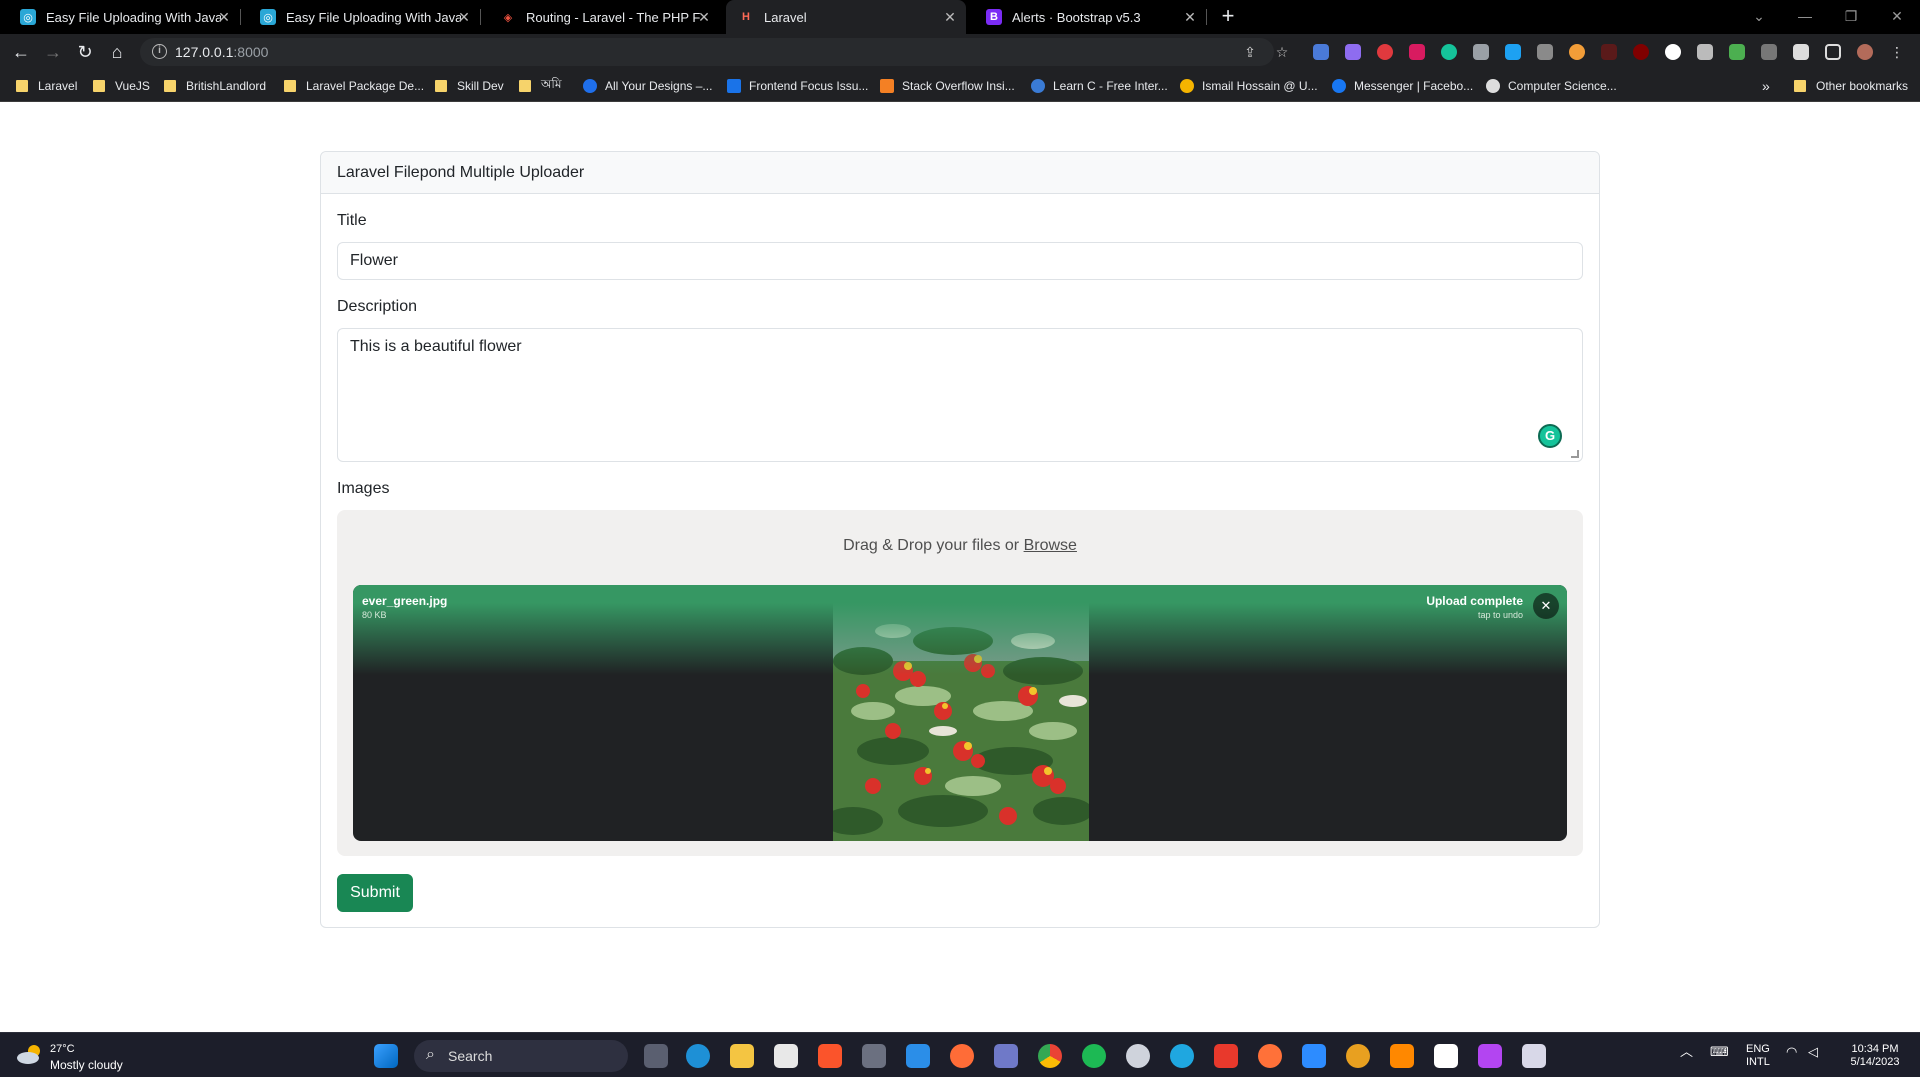  Describe the element at coordinates (21, 52) in the screenshot. I see `back-arrow-icon: ←` at that location.